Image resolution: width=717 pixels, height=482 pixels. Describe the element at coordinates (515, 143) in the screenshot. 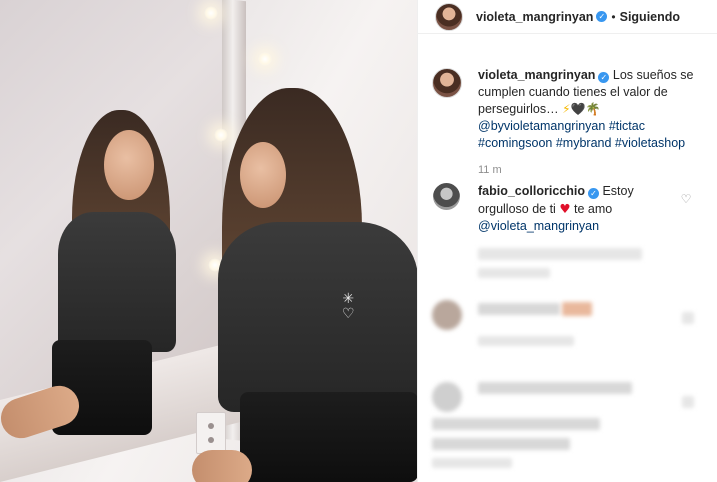

I see `hashtag-link: #comingsoon` at that location.